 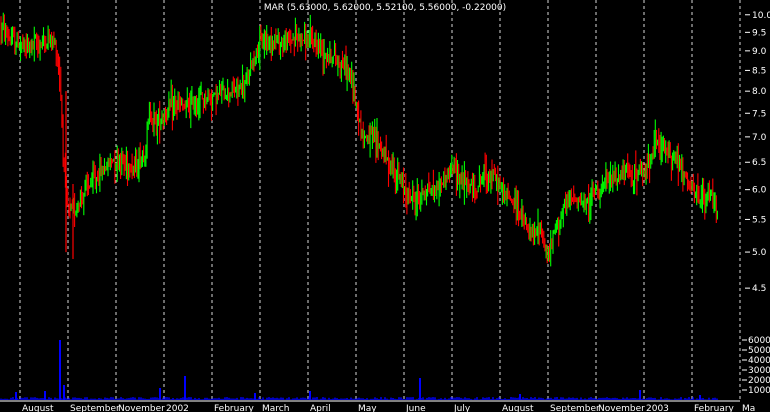 What do you see at coordinates (462, 408) in the screenshot?
I see `x-tick-label: July` at bounding box center [462, 408].